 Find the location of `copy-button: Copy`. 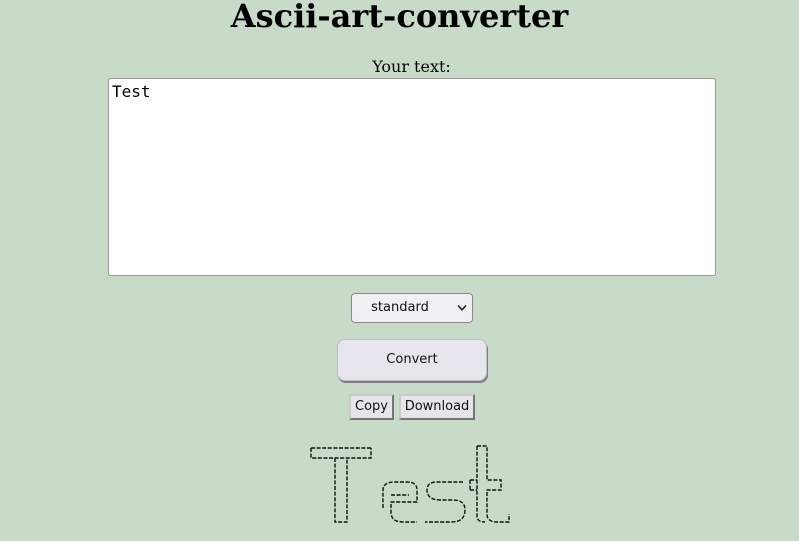

copy-button: Copy is located at coordinates (371, 407).